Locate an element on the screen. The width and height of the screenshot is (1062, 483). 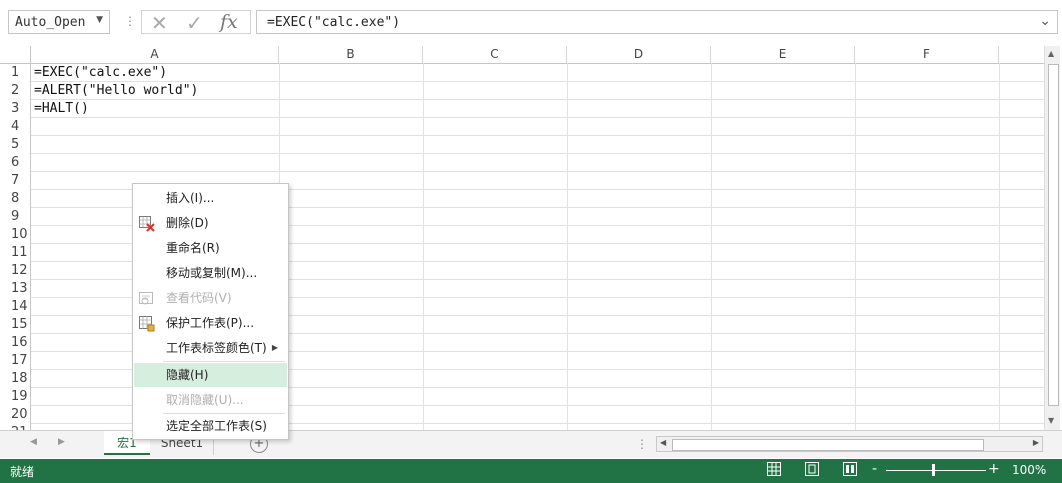
tab-scroll-left-icon: ◀ is located at coordinates (33, 442).